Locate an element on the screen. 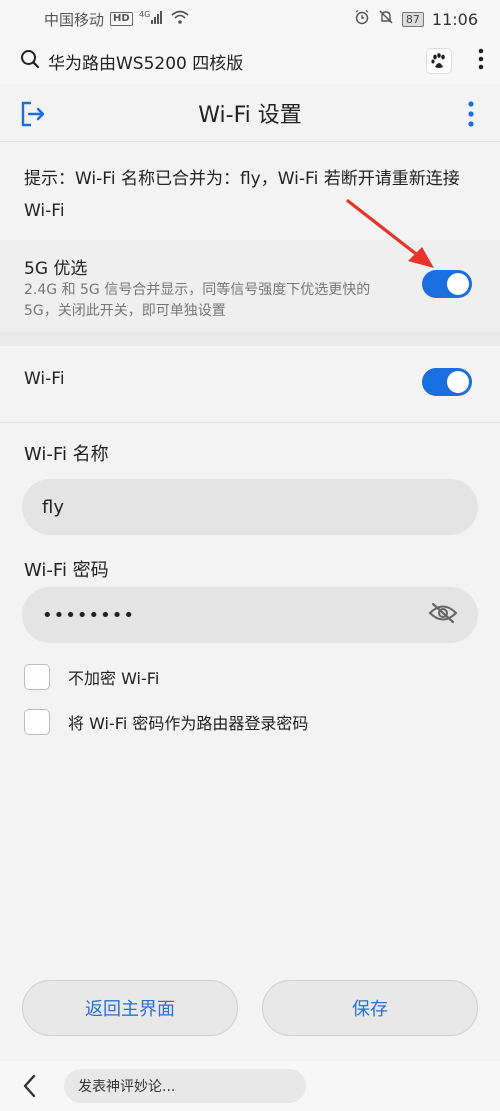  save-button: 保存 is located at coordinates (370, 1008).